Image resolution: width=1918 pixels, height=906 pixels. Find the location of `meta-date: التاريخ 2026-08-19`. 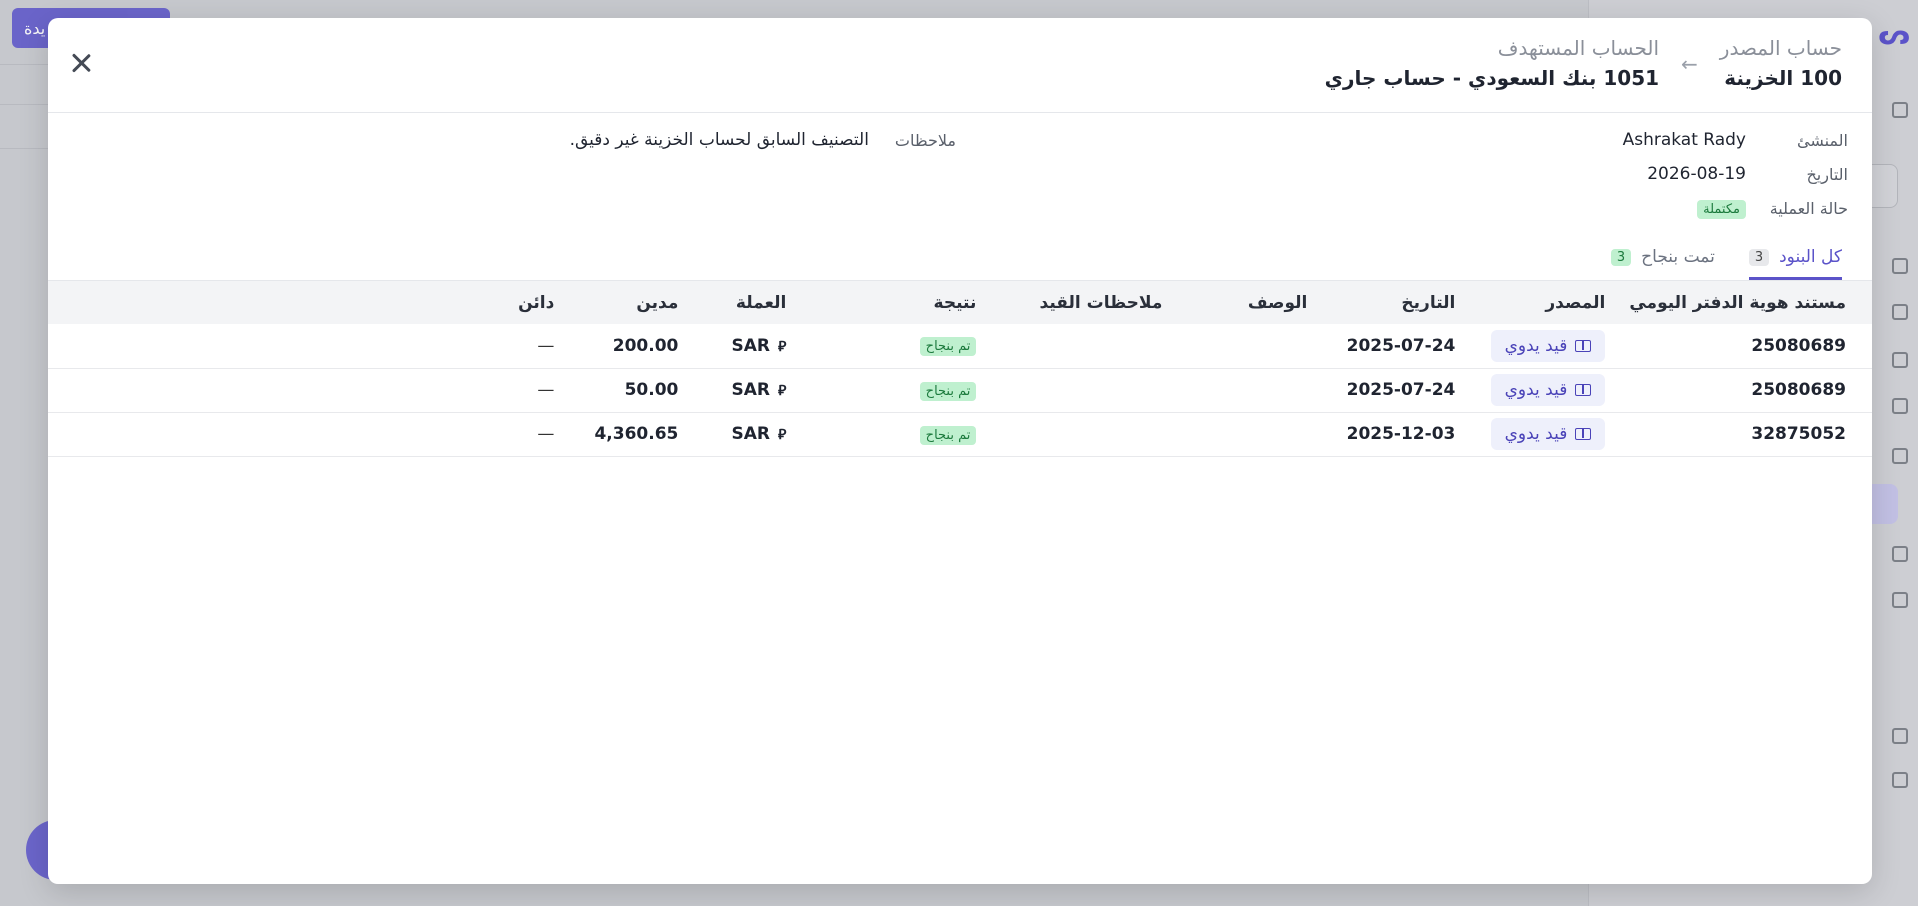

meta-date: التاريخ 2026-08-19 is located at coordinates (1735, 174).